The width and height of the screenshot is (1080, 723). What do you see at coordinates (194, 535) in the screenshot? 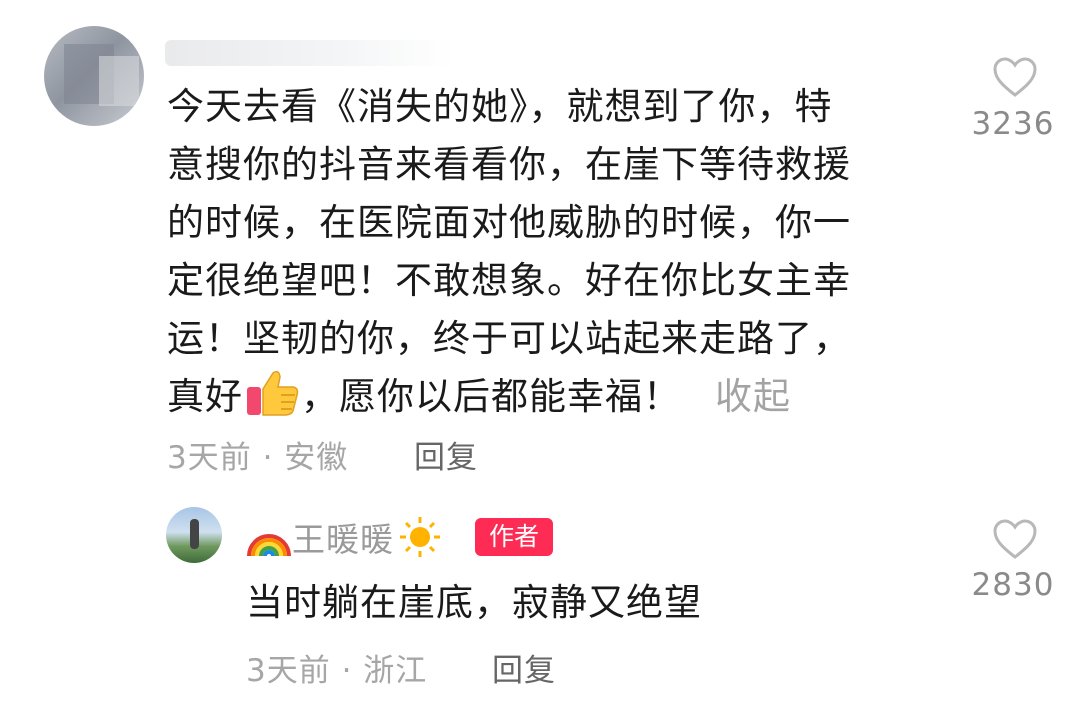
I see `author-avatar` at bounding box center [194, 535].